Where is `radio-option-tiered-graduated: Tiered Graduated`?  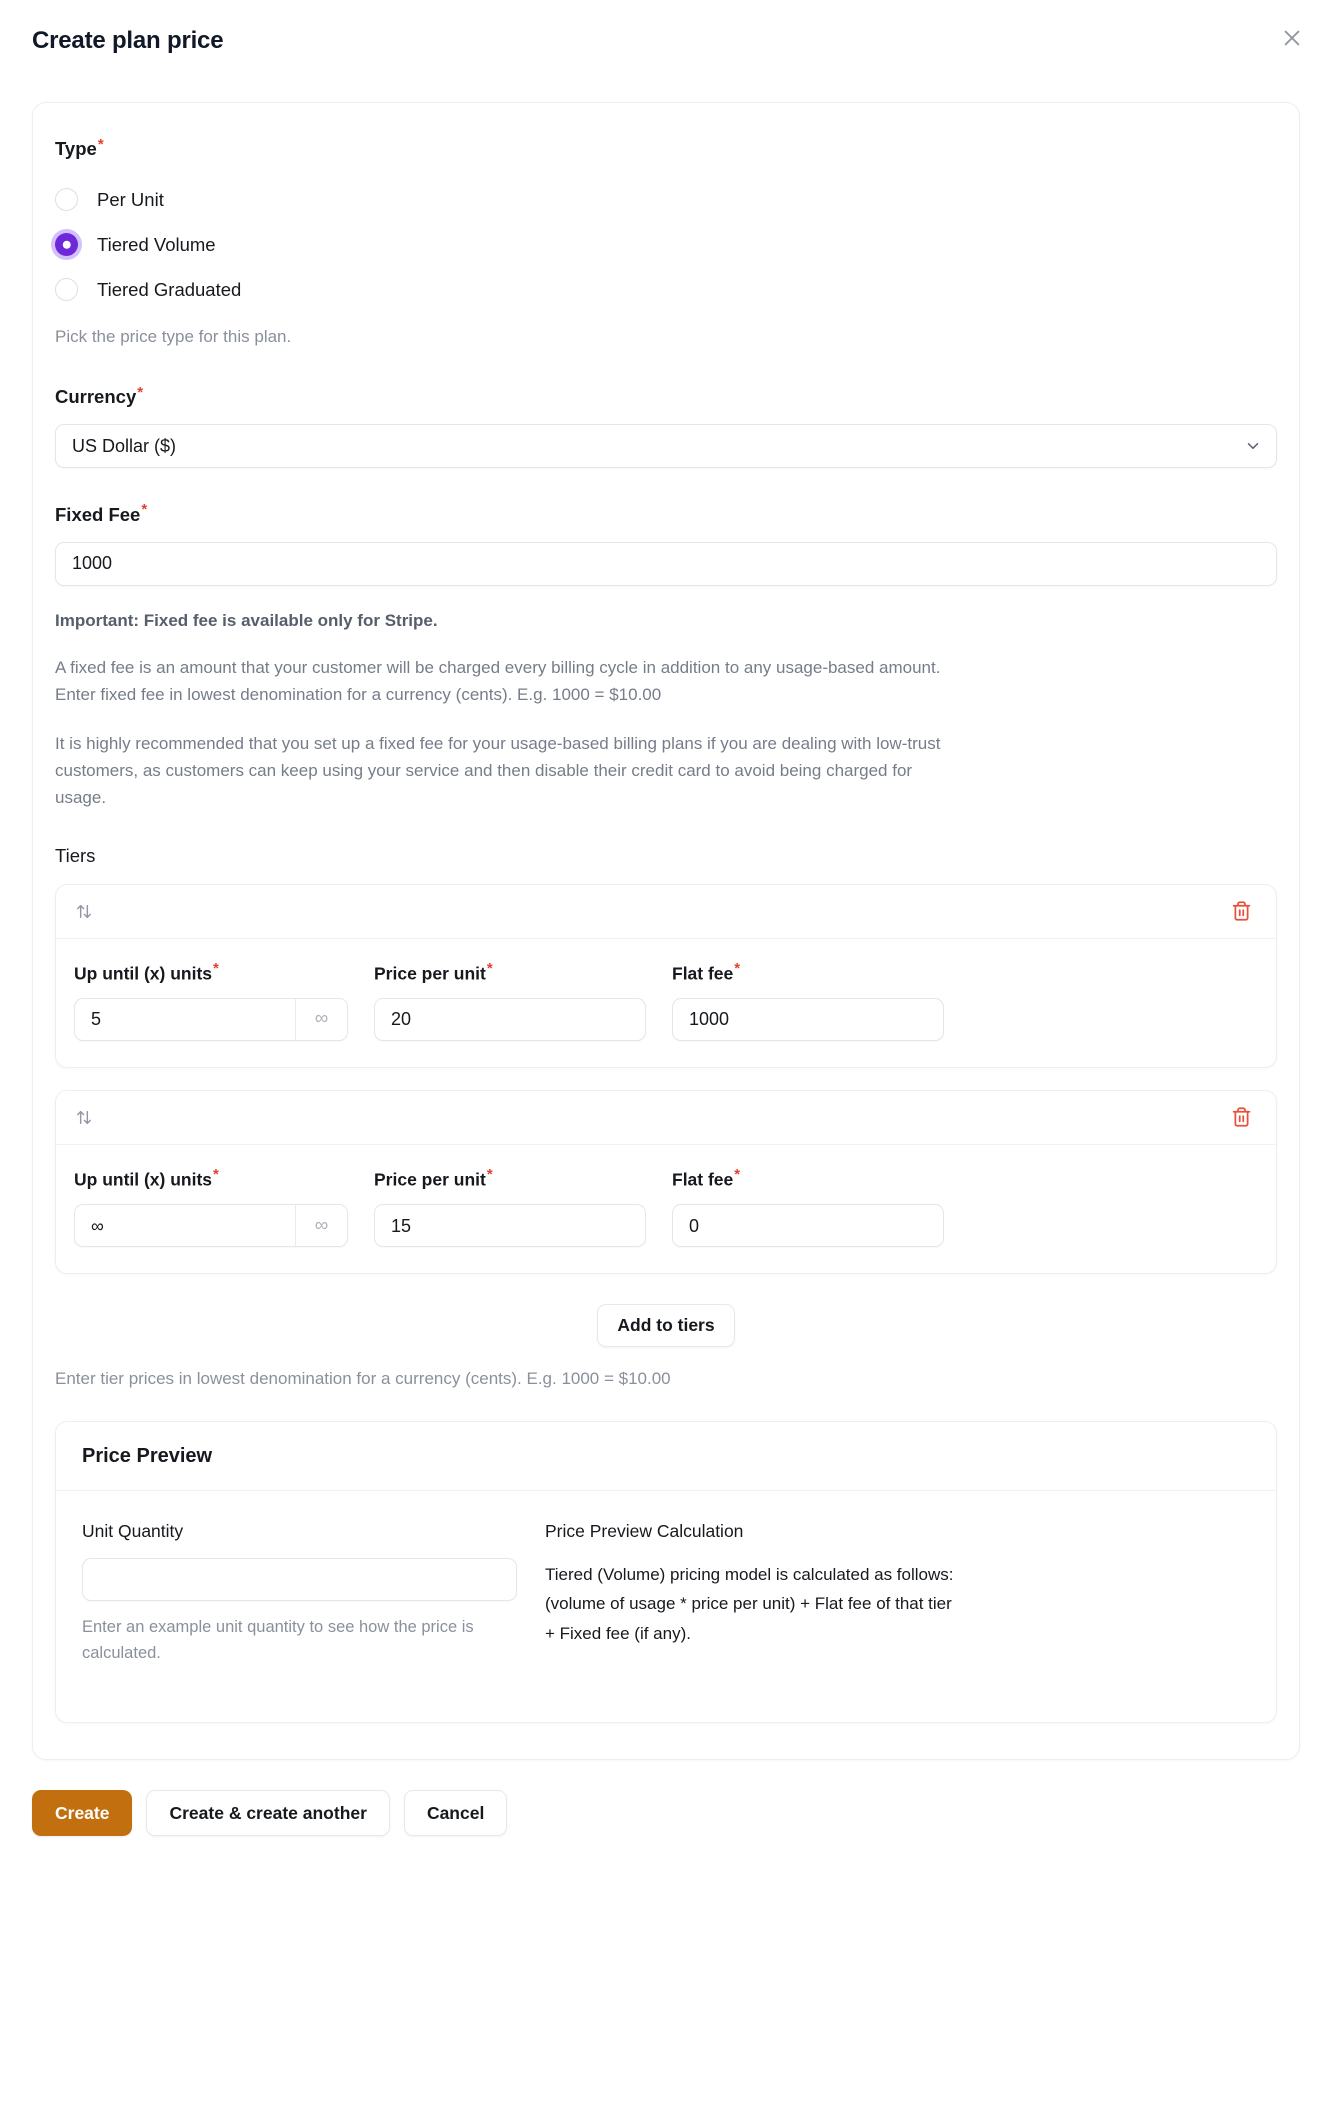 radio-option-tiered-graduated: Tiered Graduated is located at coordinates (666, 289).